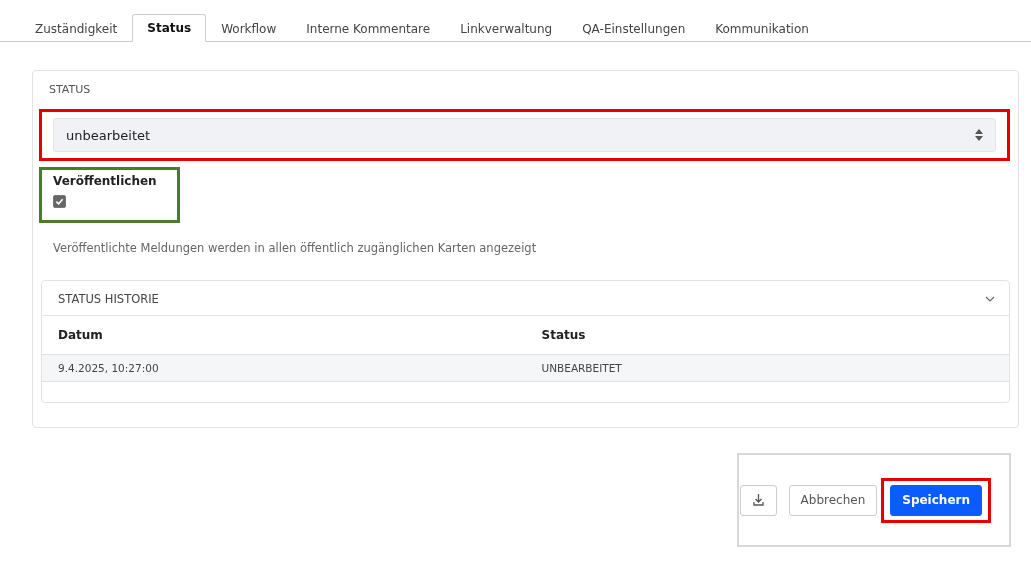 This screenshot has height=568, width=1031. I want to click on sort-arrows-icon, so click(979, 135).